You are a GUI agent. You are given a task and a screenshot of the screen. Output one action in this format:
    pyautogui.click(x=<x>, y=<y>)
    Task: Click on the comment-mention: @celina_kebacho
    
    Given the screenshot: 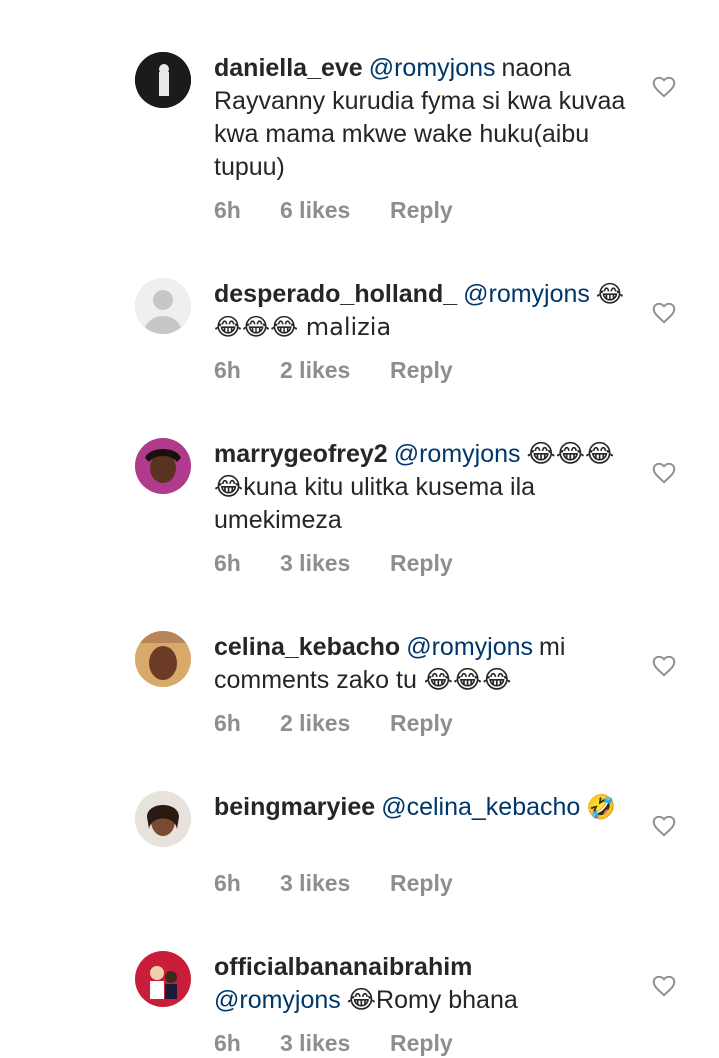 What is the action you would take?
    pyautogui.click(x=480, y=807)
    